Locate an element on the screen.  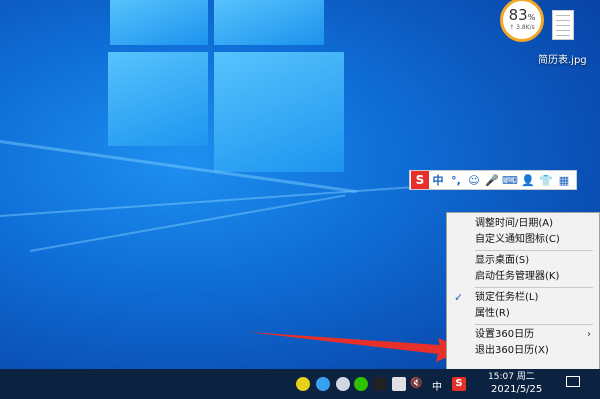
ime-skin-icon: 👕 is located at coordinates (546, 180).